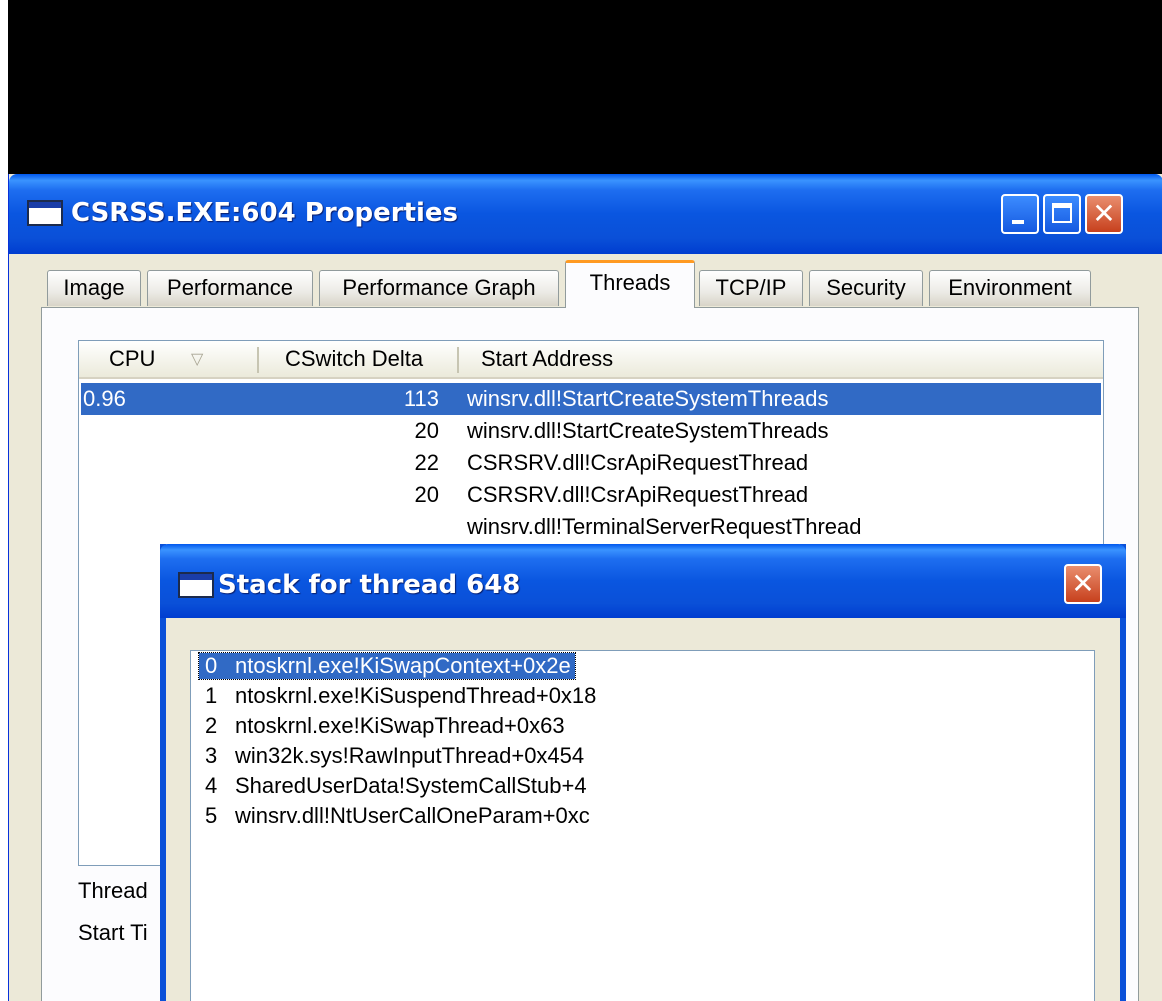 The width and height of the screenshot is (1162, 1001). What do you see at coordinates (643, 581) in the screenshot?
I see `stack-dialog-titlebar: Stack for thread 648 ✕` at bounding box center [643, 581].